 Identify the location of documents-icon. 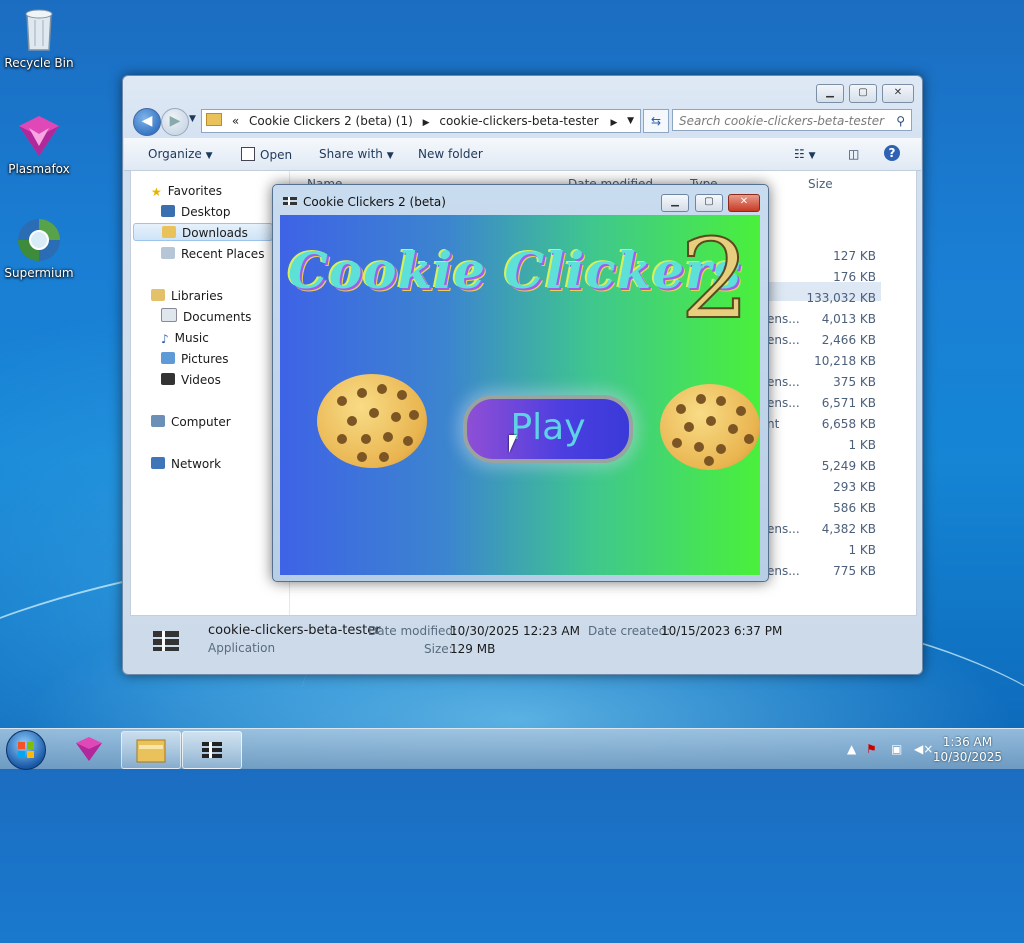
(169, 315).